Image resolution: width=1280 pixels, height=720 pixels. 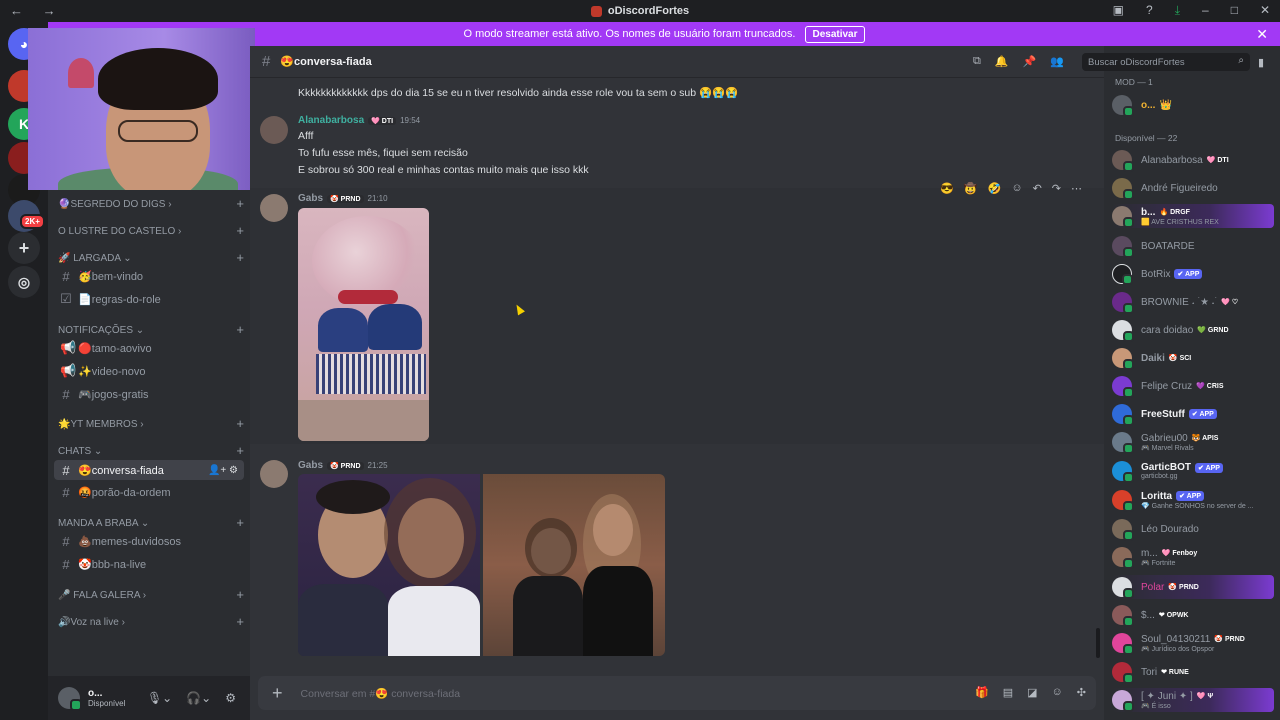 I want to click on channel-regras: ☑ 📄regras-do-role, so click(x=149, y=299).